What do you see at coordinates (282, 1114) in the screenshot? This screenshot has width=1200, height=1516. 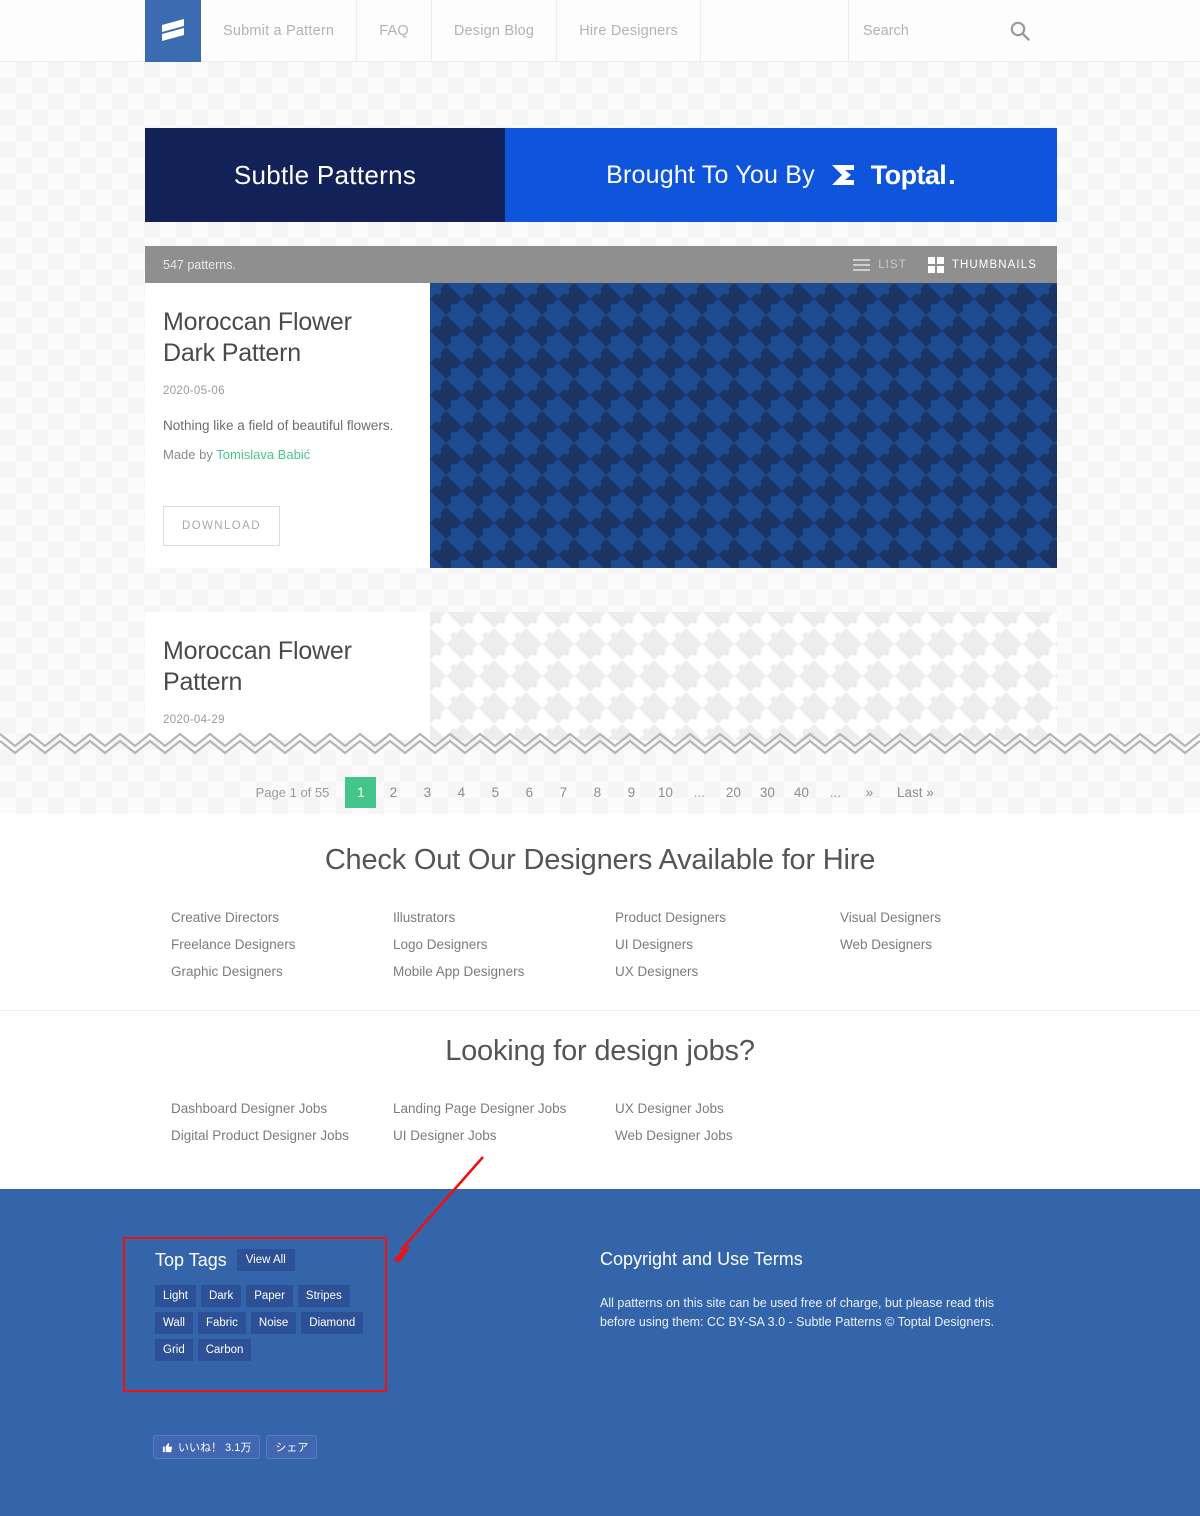 I see `jobs-link-dashboard-designer: Dashboard Designer Jobs` at bounding box center [282, 1114].